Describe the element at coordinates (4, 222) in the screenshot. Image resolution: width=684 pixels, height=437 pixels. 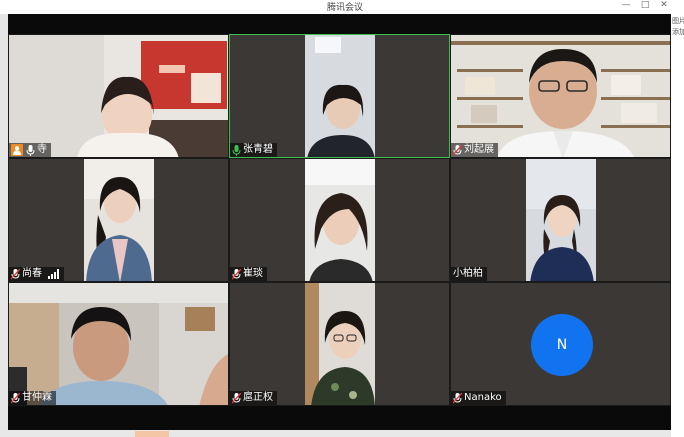
I see `left-background-strip` at that location.